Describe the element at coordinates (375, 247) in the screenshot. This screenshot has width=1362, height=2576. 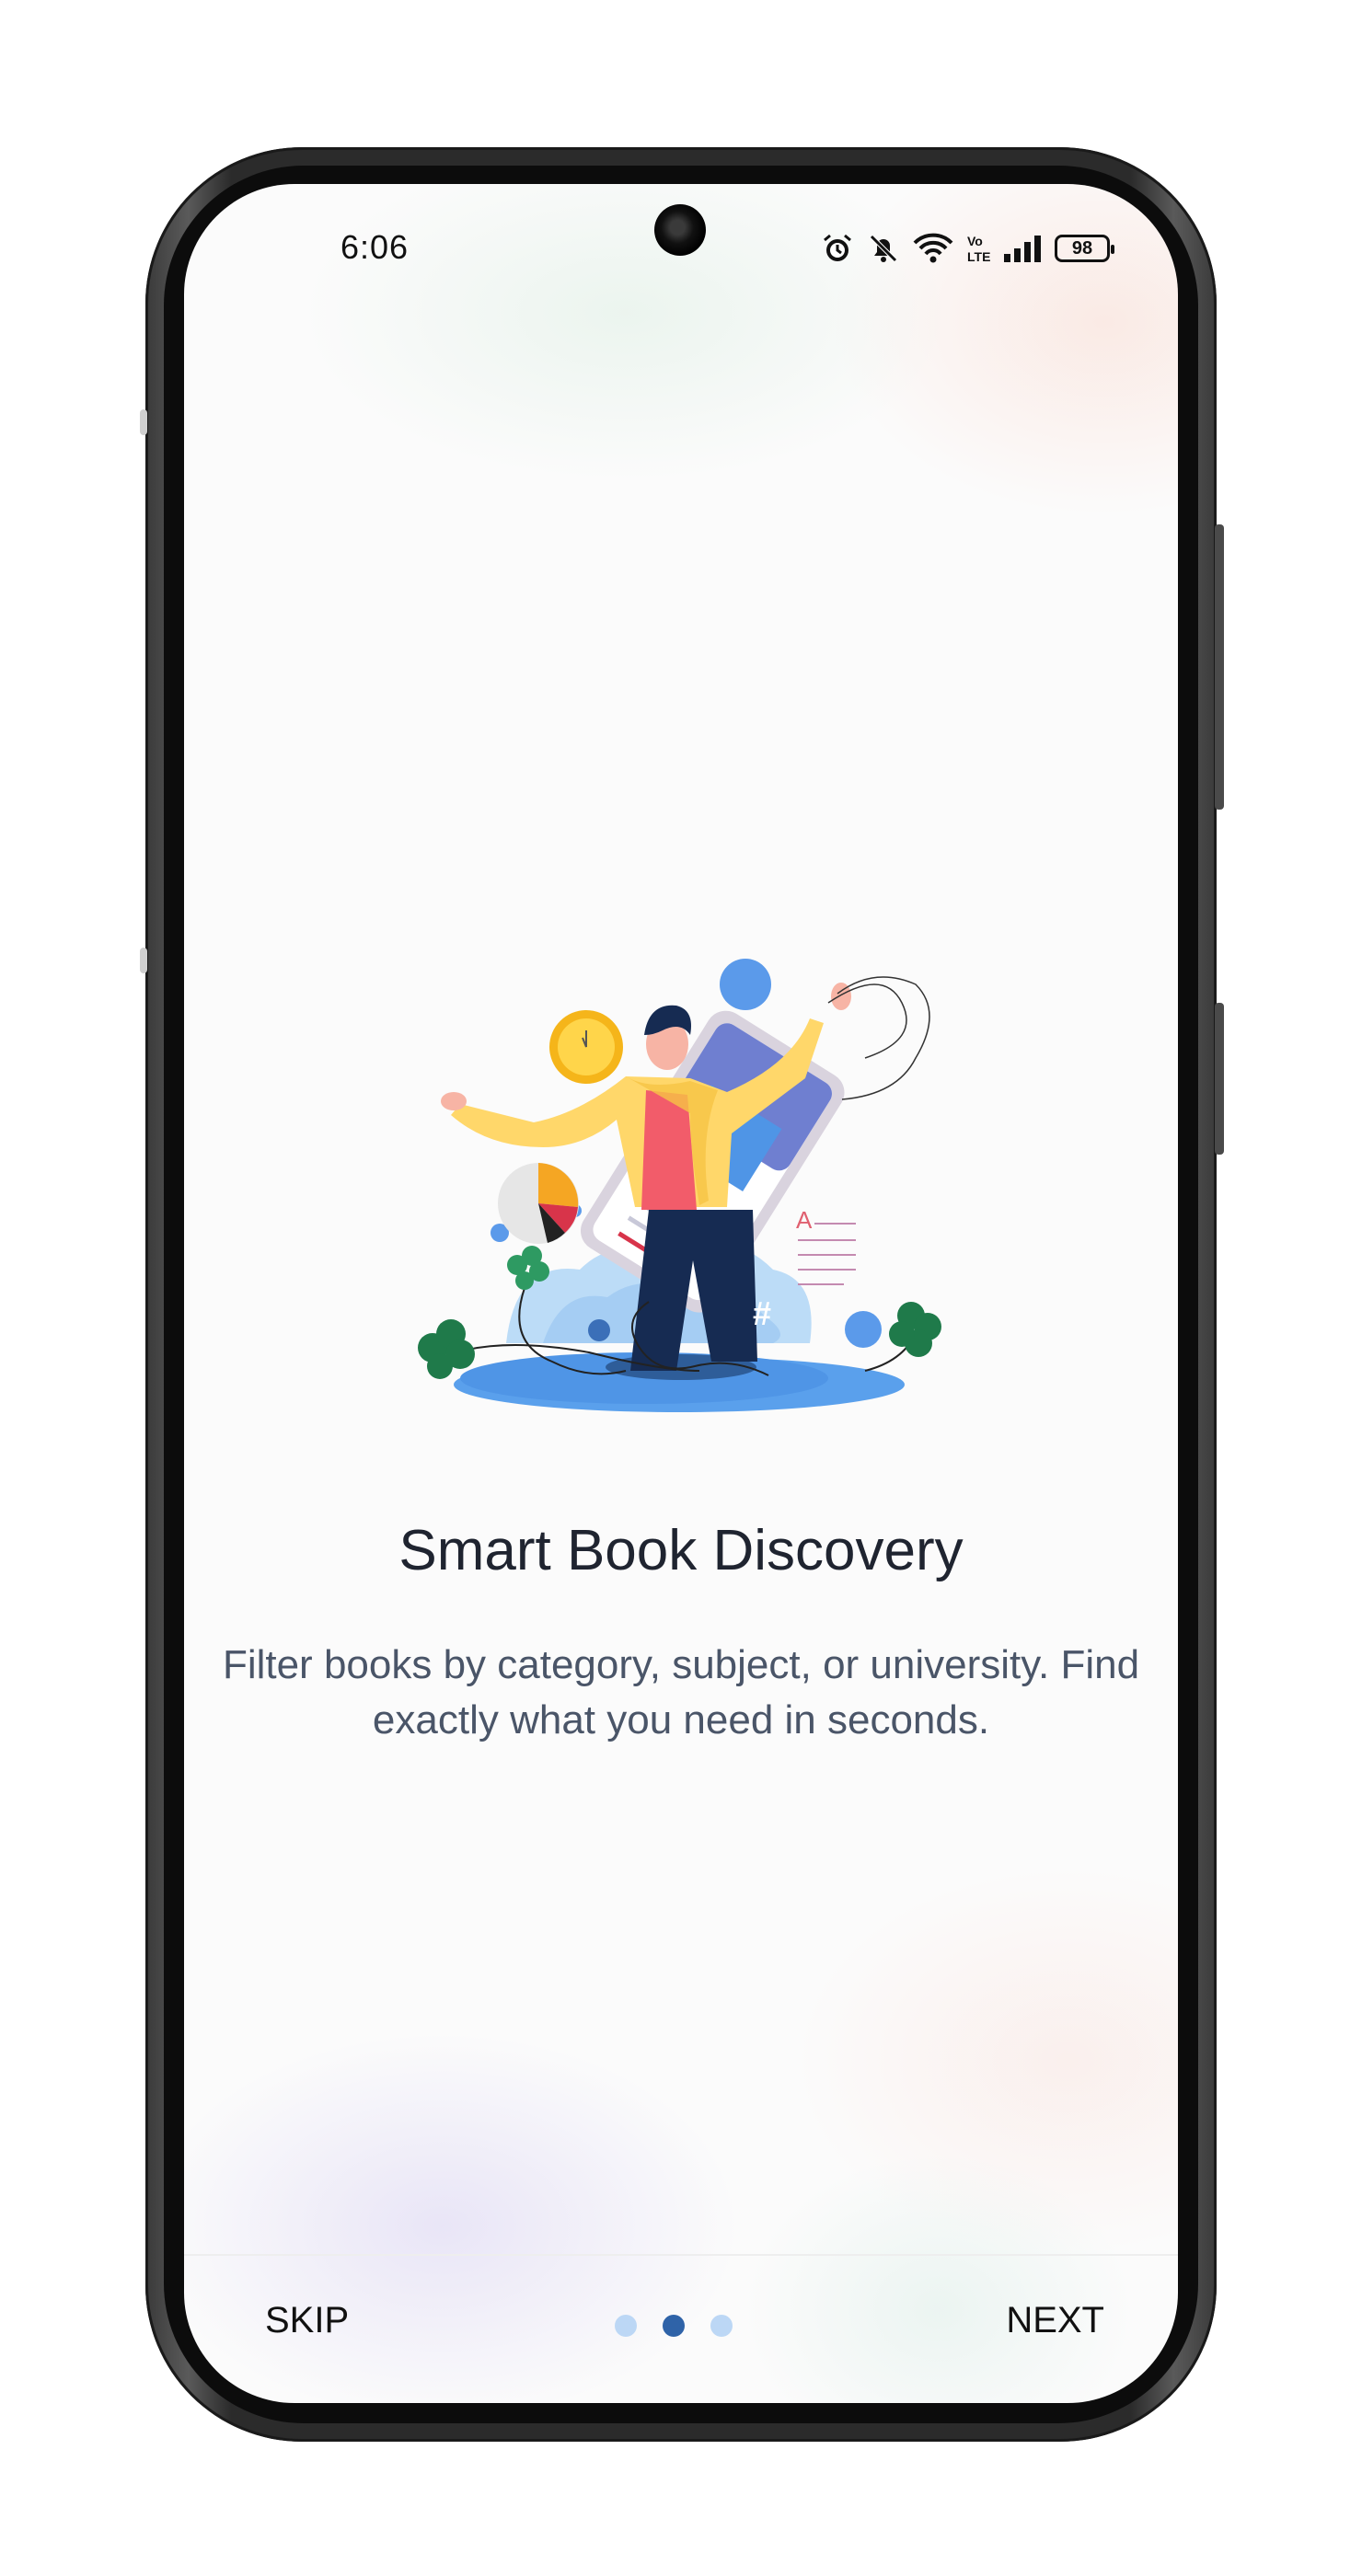
I see `status-time: 6:06` at that location.